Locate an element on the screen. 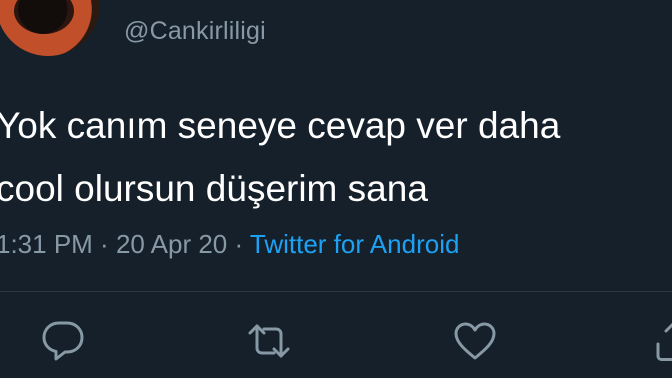 This screenshot has width=672, height=378. share-button is located at coordinates (662, 341).